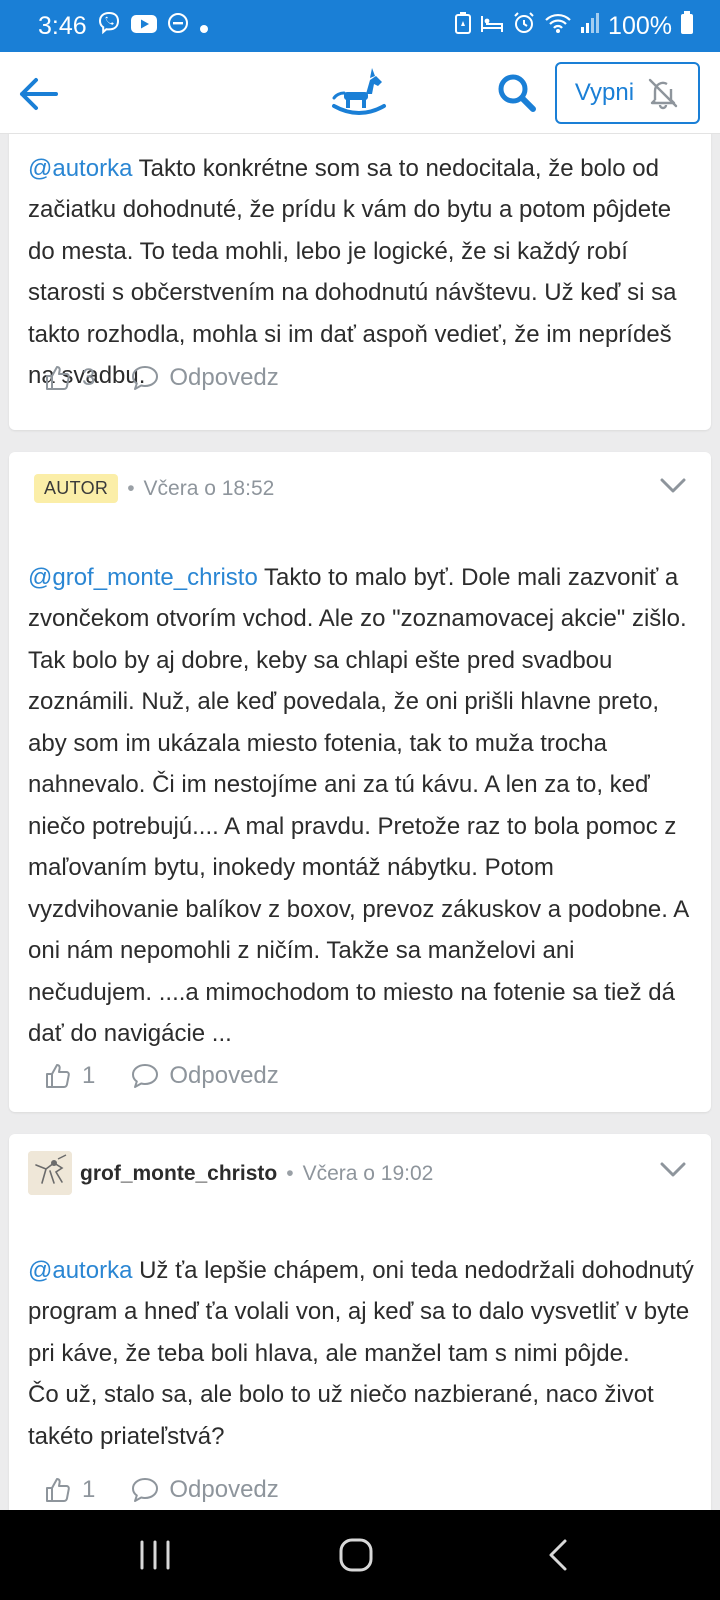 This screenshot has height=1600, width=720. I want to click on search-button, so click(517, 93).